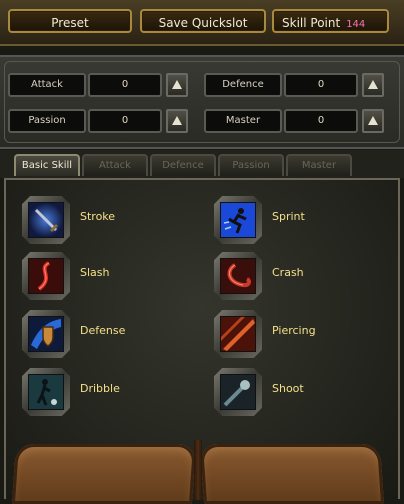 The width and height of the screenshot is (404, 504). Describe the element at coordinates (238, 276) in the screenshot. I see `crash-icon` at that location.